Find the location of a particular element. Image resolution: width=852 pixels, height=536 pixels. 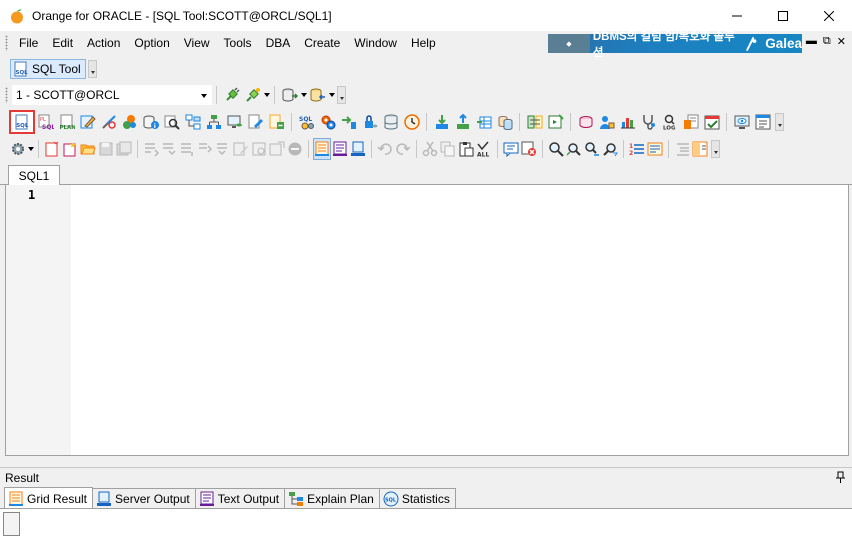

sql-tool-new-button: SQL is located at coordinates (22, 122).